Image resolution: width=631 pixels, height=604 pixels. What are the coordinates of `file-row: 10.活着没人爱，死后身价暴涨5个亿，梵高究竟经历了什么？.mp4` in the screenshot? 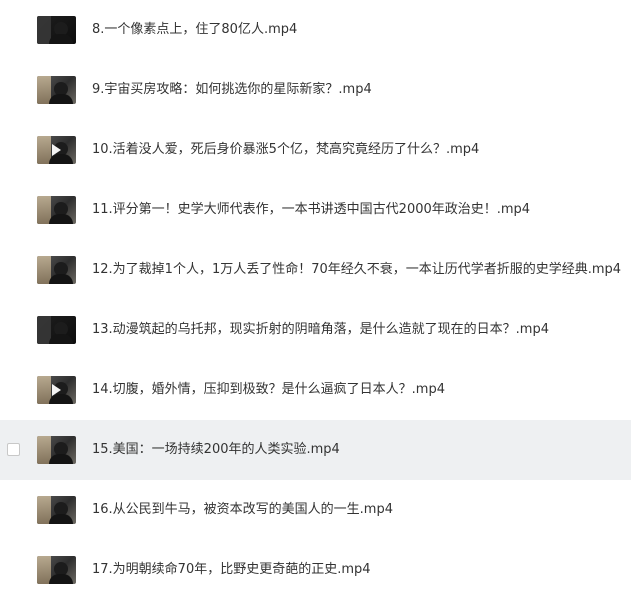 It's located at (315, 150).